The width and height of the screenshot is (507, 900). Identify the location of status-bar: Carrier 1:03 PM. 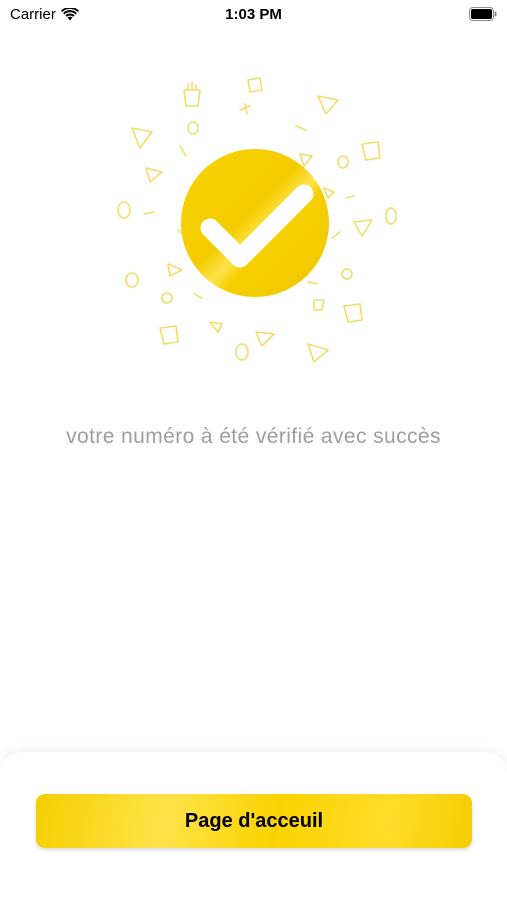
(253, 15).